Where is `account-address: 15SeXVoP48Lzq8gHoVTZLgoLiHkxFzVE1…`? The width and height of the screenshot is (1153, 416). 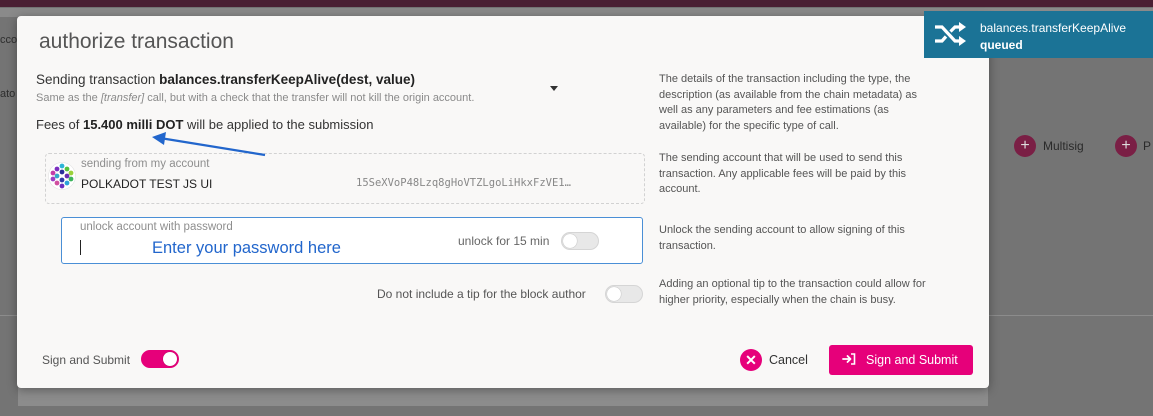
account-address: 15SeXVoP48Lzq8gHoVTZLgoLiHkxFzVE1… is located at coordinates (463, 183).